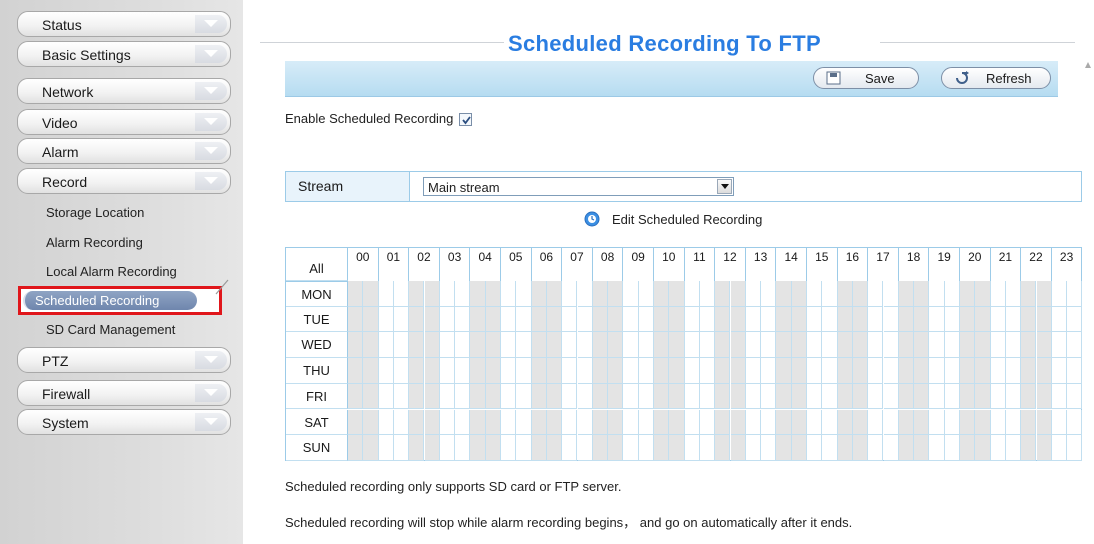 This screenshot has width=1094, height=544. Describe the element at coordinates (94, 242) in the screenshot. I see `submenu-item-alarm-recording: Alarm Recording` at that location.